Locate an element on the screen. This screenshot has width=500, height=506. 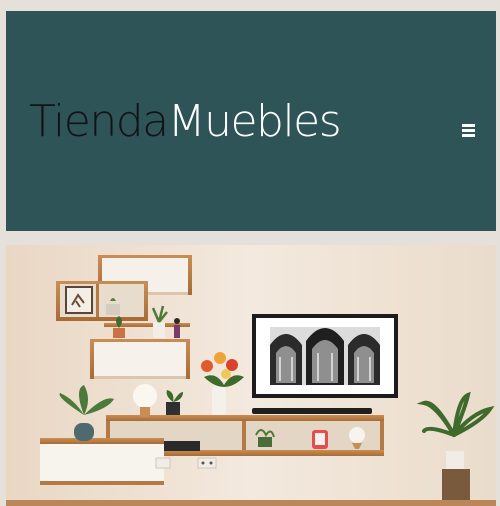
logo-word-tienda: Tienda is located at coordinates (99, 121).